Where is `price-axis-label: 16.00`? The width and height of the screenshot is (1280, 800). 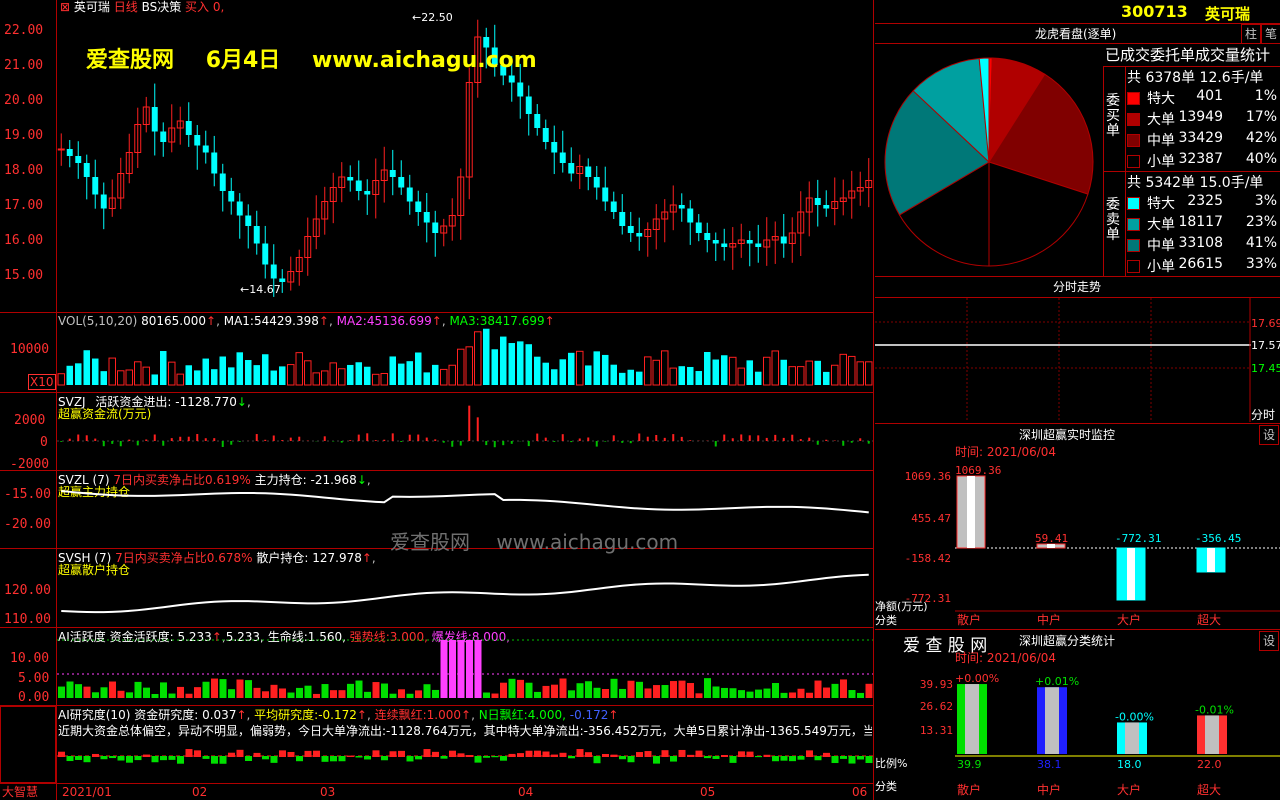 price-axis-label: 16.00 is located at coordinates (24, 240).